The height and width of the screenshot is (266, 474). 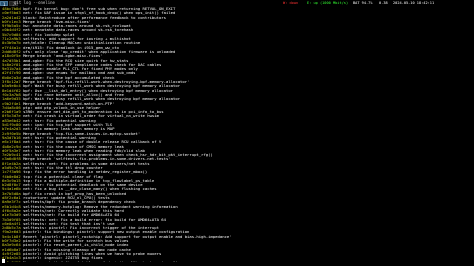 I want to click on load-status: 0.38, so click(x=383, y=3).